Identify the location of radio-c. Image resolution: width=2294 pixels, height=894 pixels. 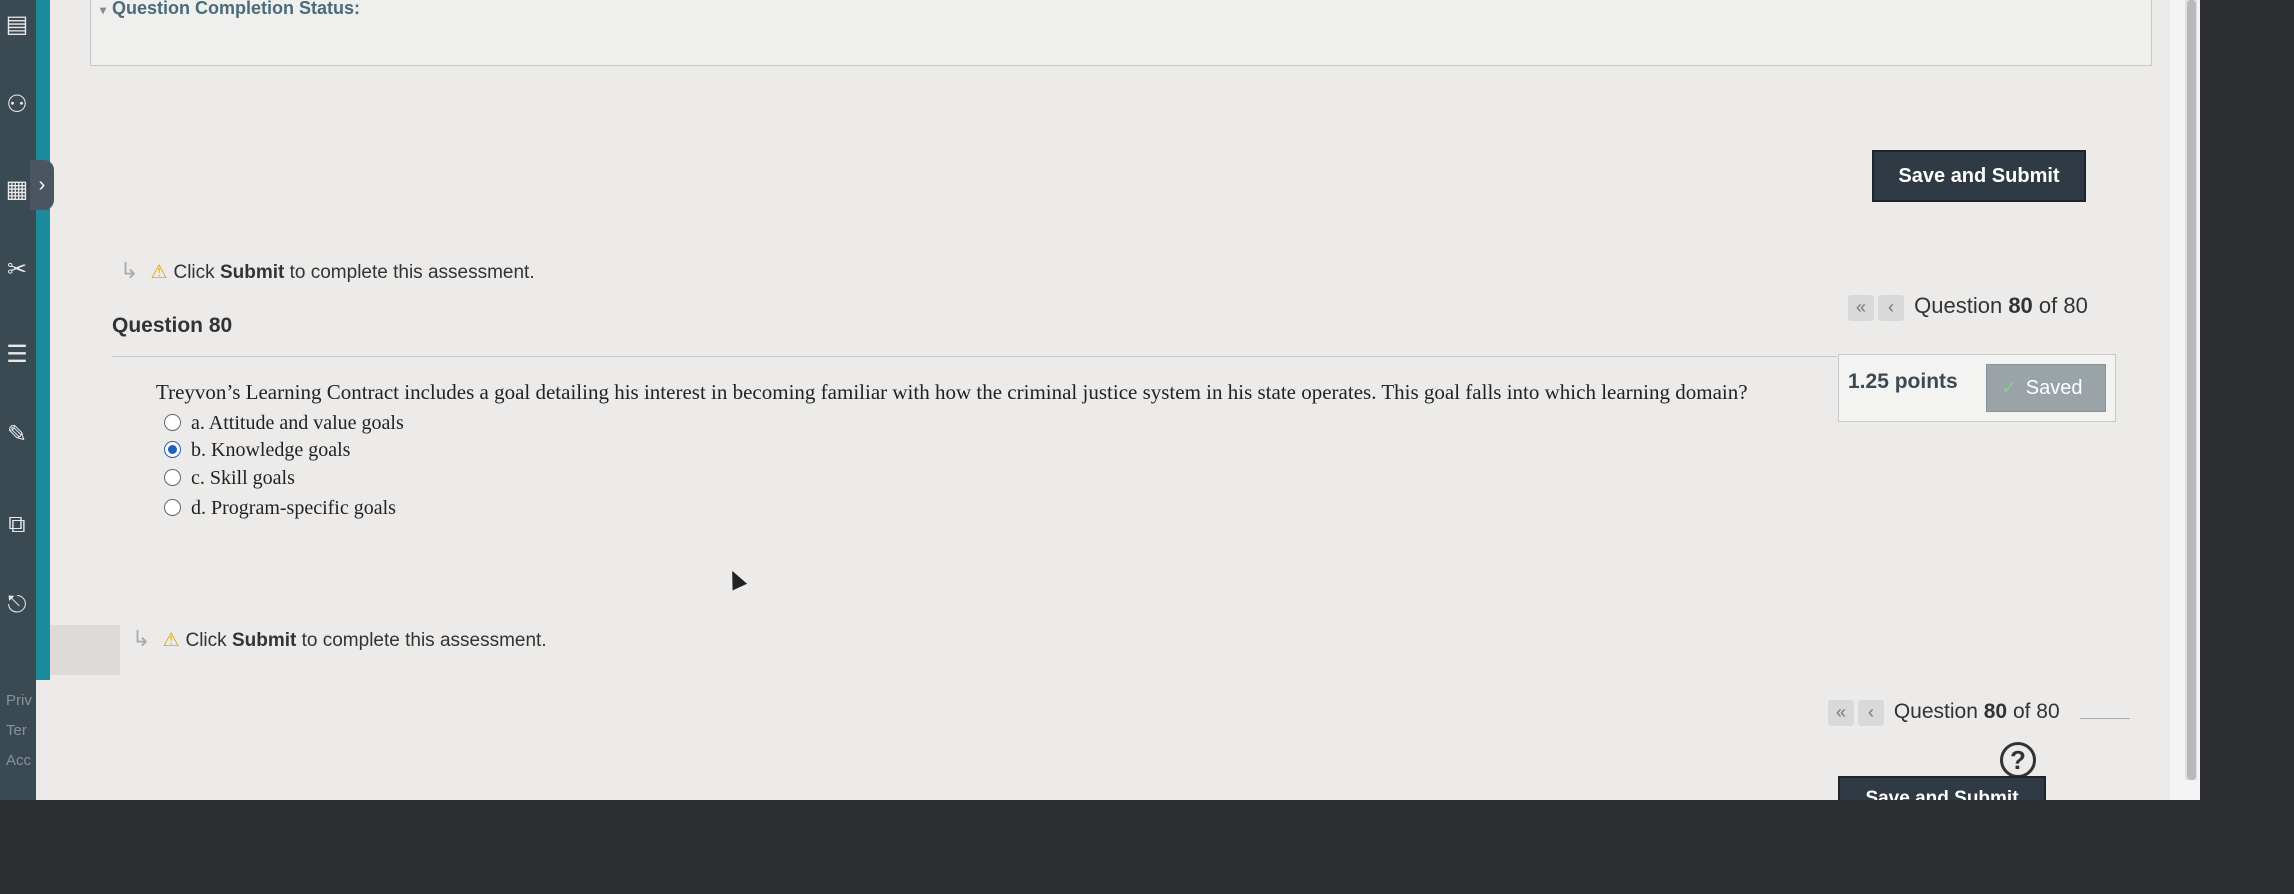
(172, 477).